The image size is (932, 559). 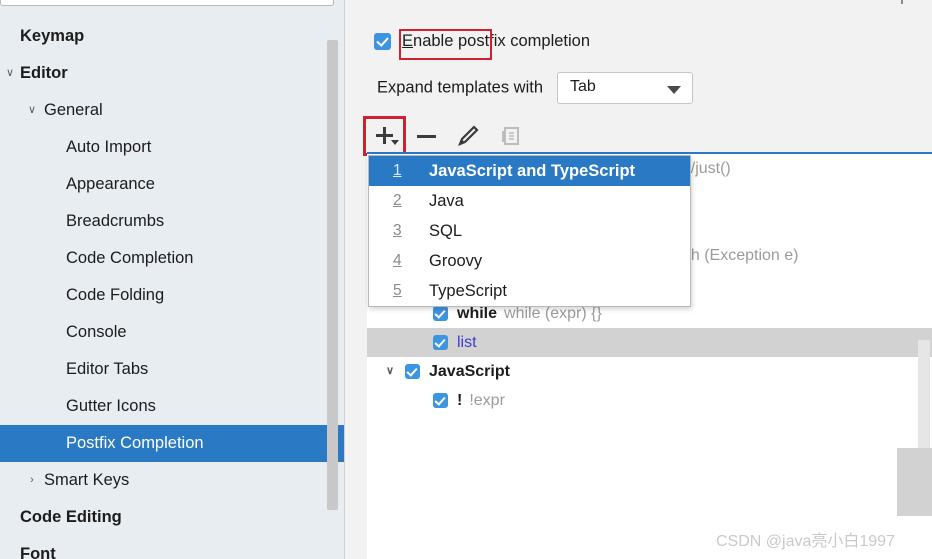 What do you see at coordinates (397, 230) in the screenshot?
I see `language-popup-item-number: 3` at bounding box center [397, 230].